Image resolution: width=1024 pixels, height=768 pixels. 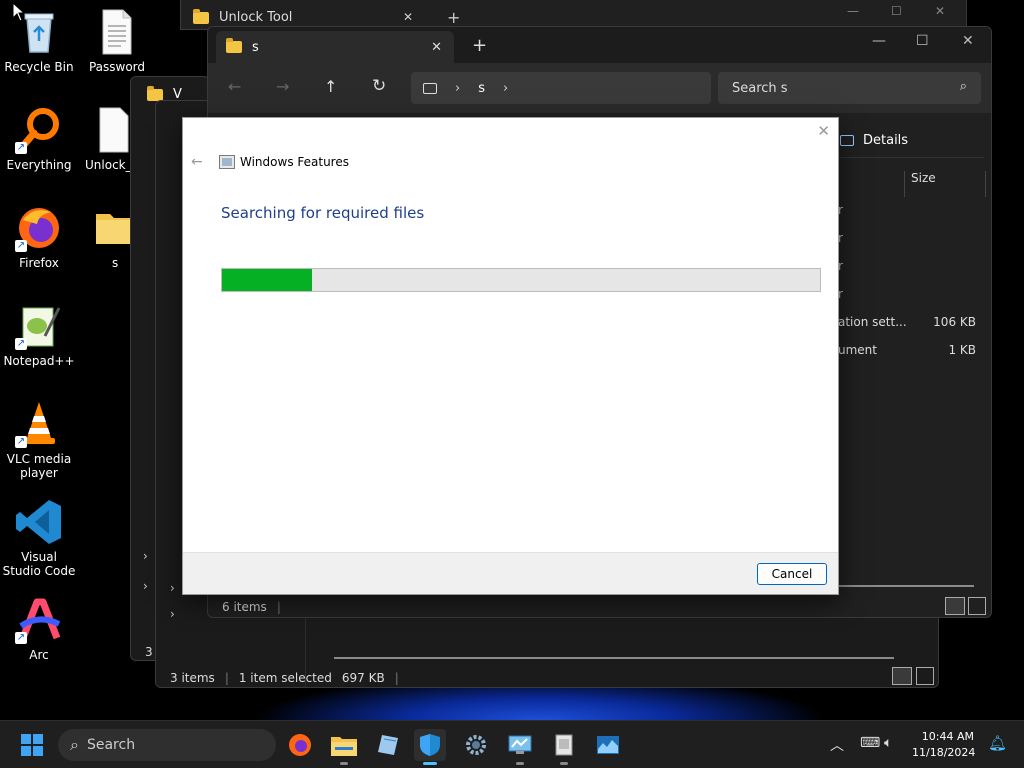 What do you see at coordinates (911, 357) in the screenshot?
I see `list-item: ument 1 KB` at bounding box center [911, 357].